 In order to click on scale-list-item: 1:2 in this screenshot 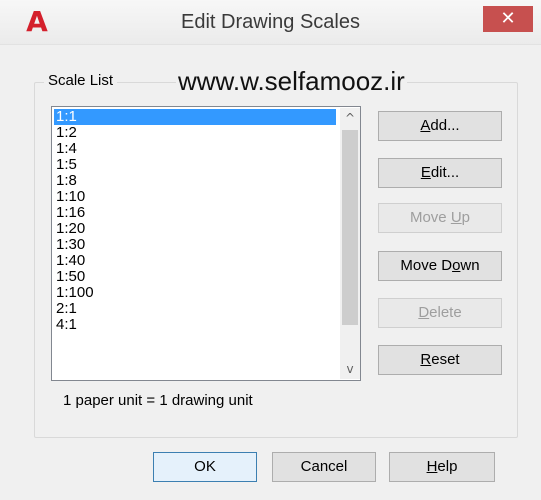, I will do `click(195, 133)`.